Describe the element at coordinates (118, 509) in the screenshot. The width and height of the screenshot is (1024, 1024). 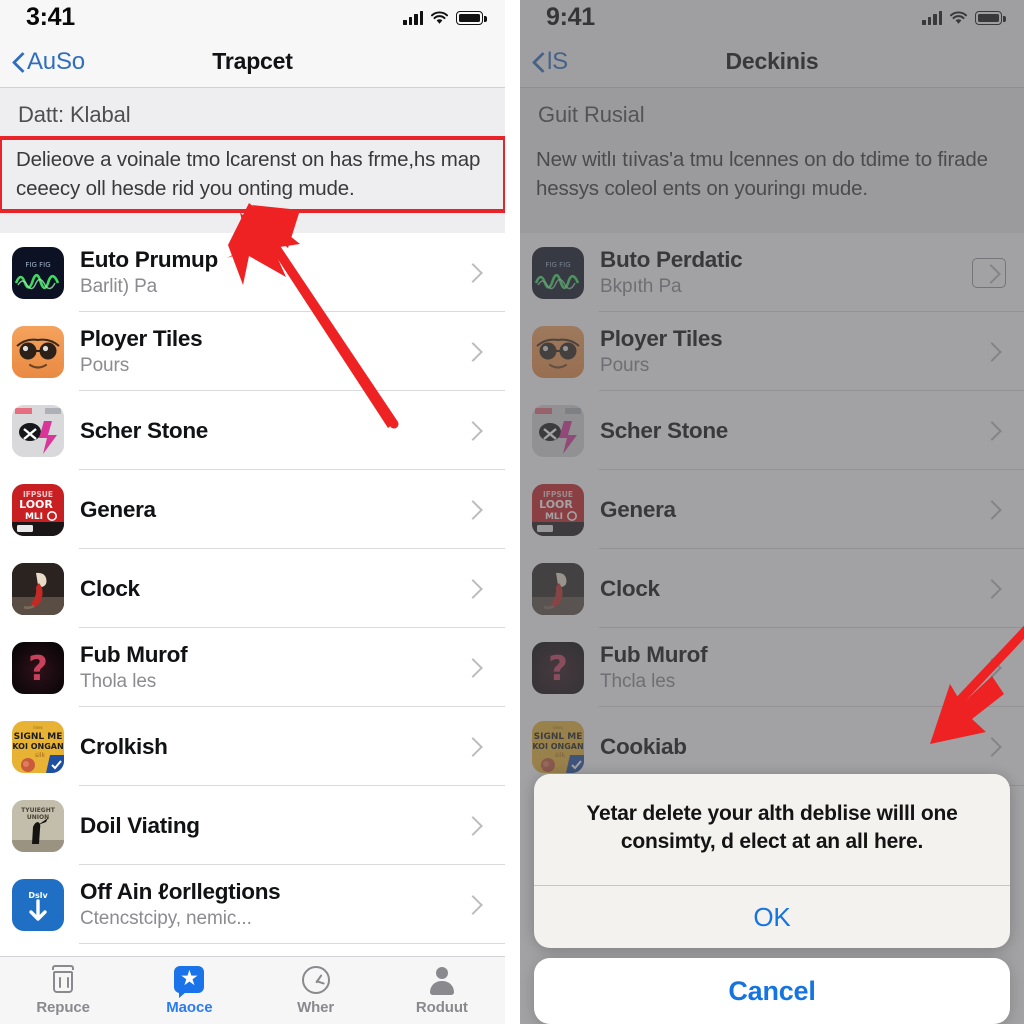
I see `list-item-title: Genera` at that location.